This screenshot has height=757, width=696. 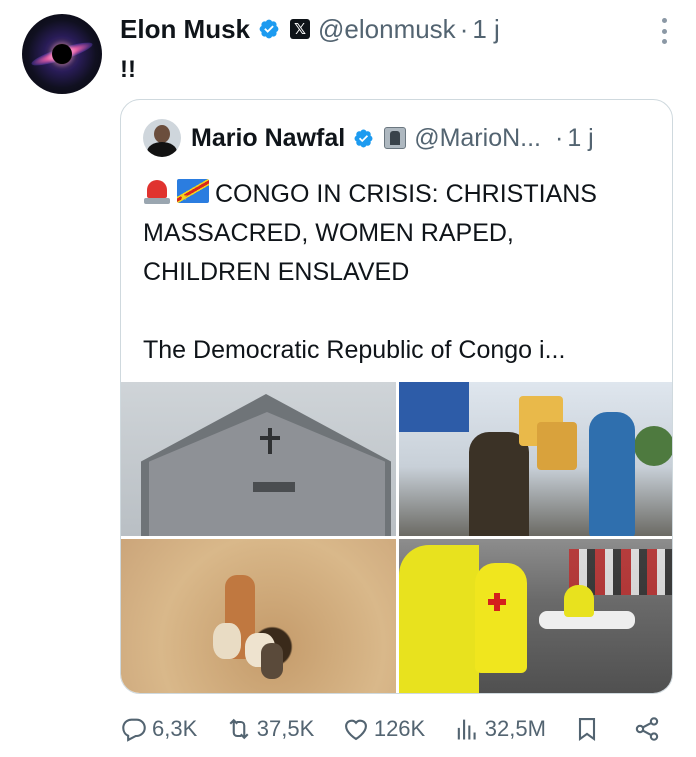 What do you see at coordinates (162, 138) in the screenshot?
I see `quoted-author-avatar` at bounding box center [162, 138].